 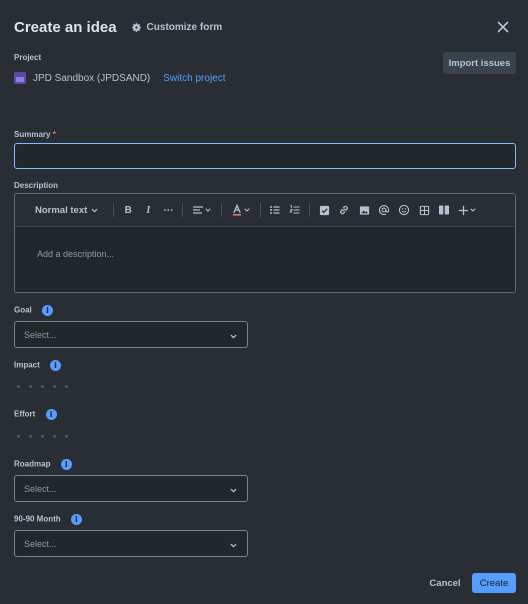 What do you see at coordinates (264, 27) in the screenshot?
I see `dialog-header: Create an idea Customize form` at bounding box center [264, 27].